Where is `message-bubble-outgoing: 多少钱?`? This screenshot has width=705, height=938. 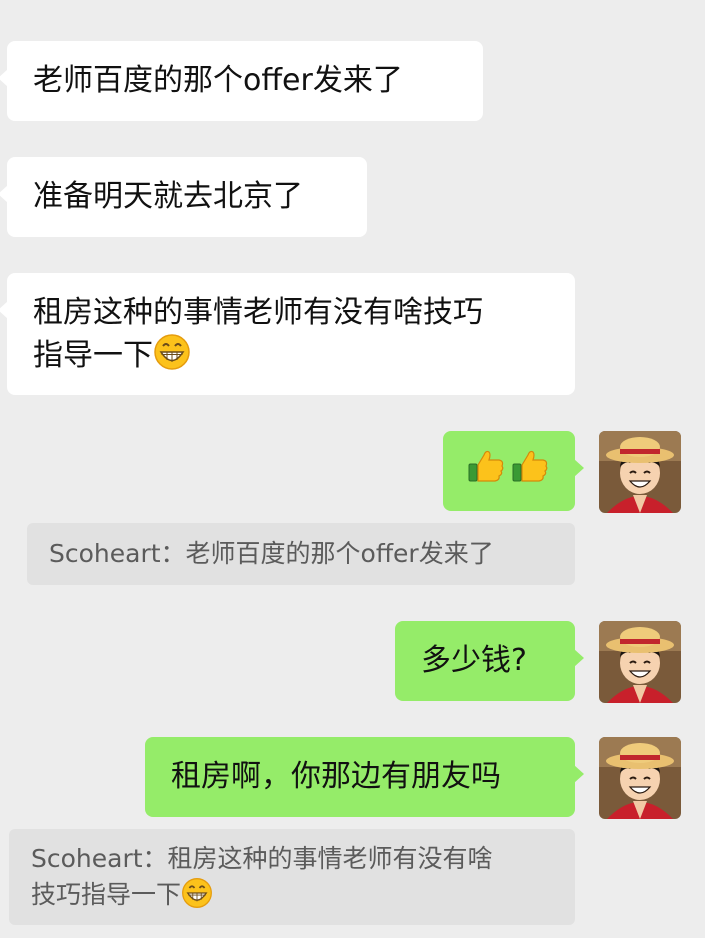 message-bubble-outgoing: 多少钱? is located at coordinates (489, 661).